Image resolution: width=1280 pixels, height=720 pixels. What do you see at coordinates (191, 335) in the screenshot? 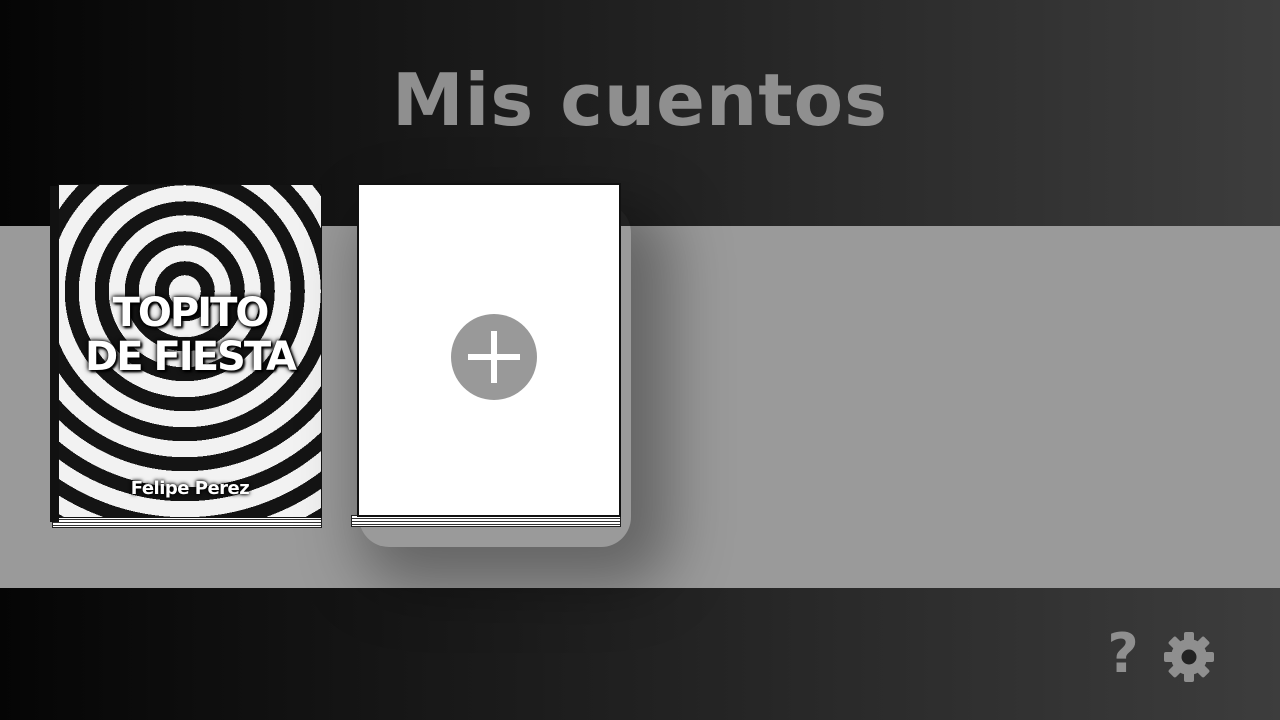
I see `book-title: TOPITO DE FIESTA` at bounding box center [191, 335].